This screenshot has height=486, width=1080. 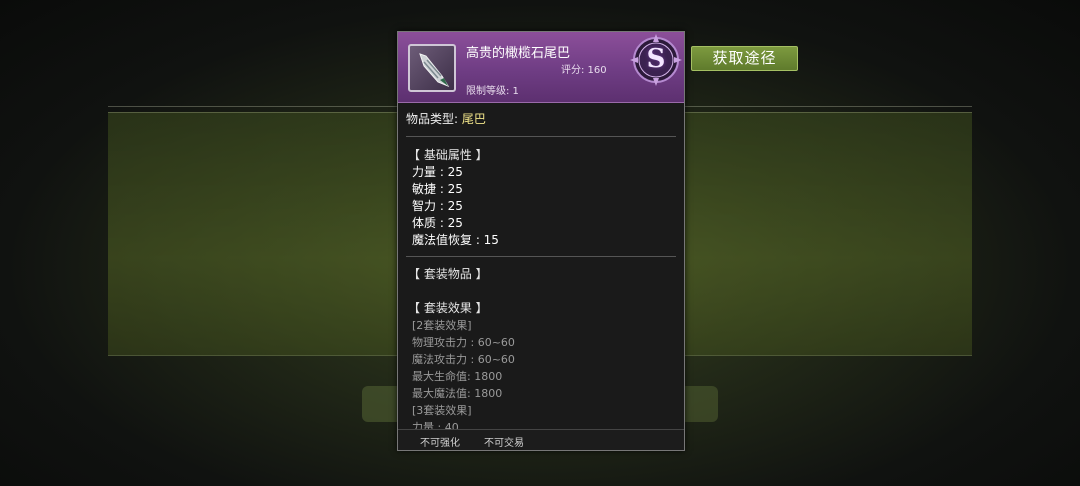 I want to click on set-effect-line: 最大魔法值: 1800, so click(x=457, y=393).